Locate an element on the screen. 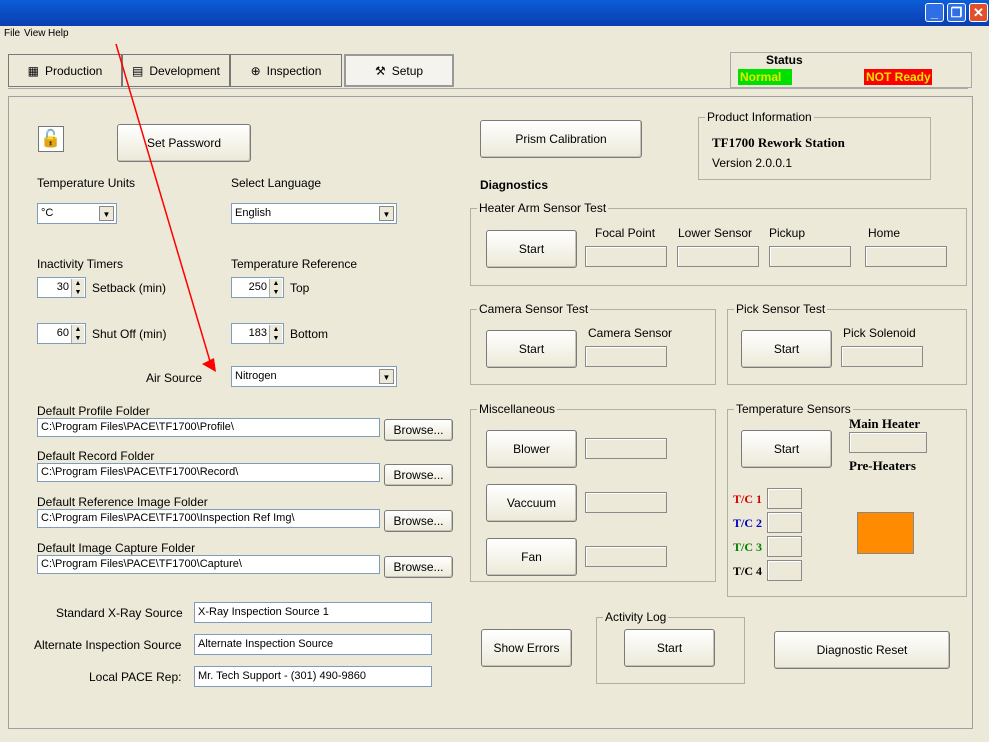 This screenshot has width=989, height=742. annotation-arrow is located at coordinates (165, 207).